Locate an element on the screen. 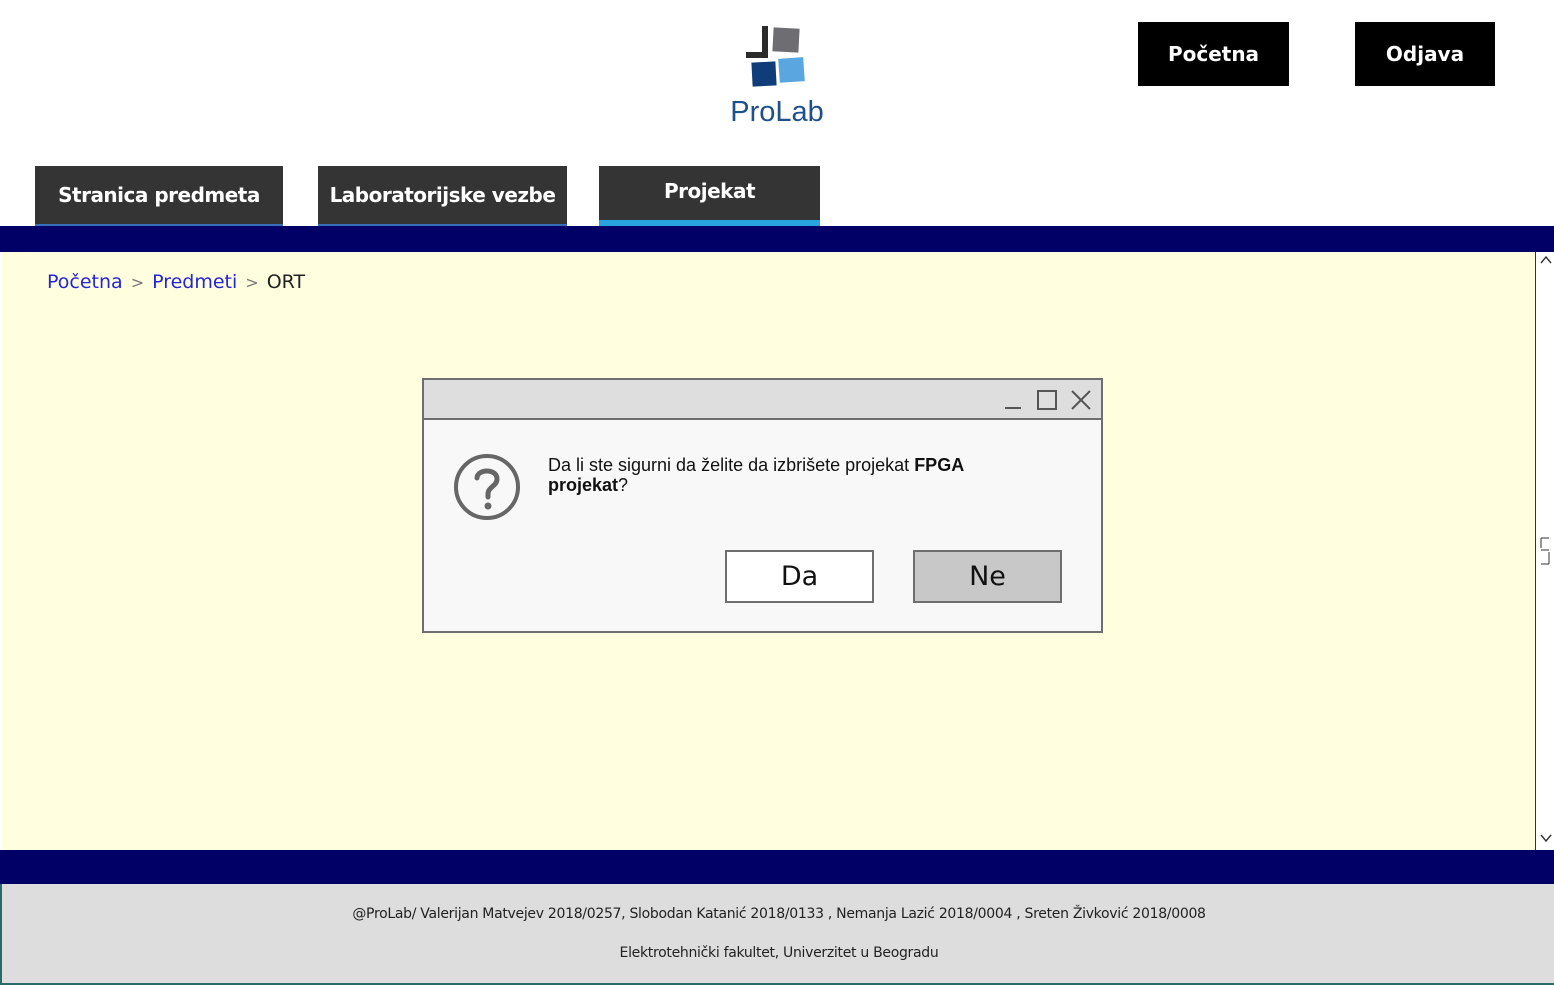  logo-mark-icon is located at coordinates (775, 56).